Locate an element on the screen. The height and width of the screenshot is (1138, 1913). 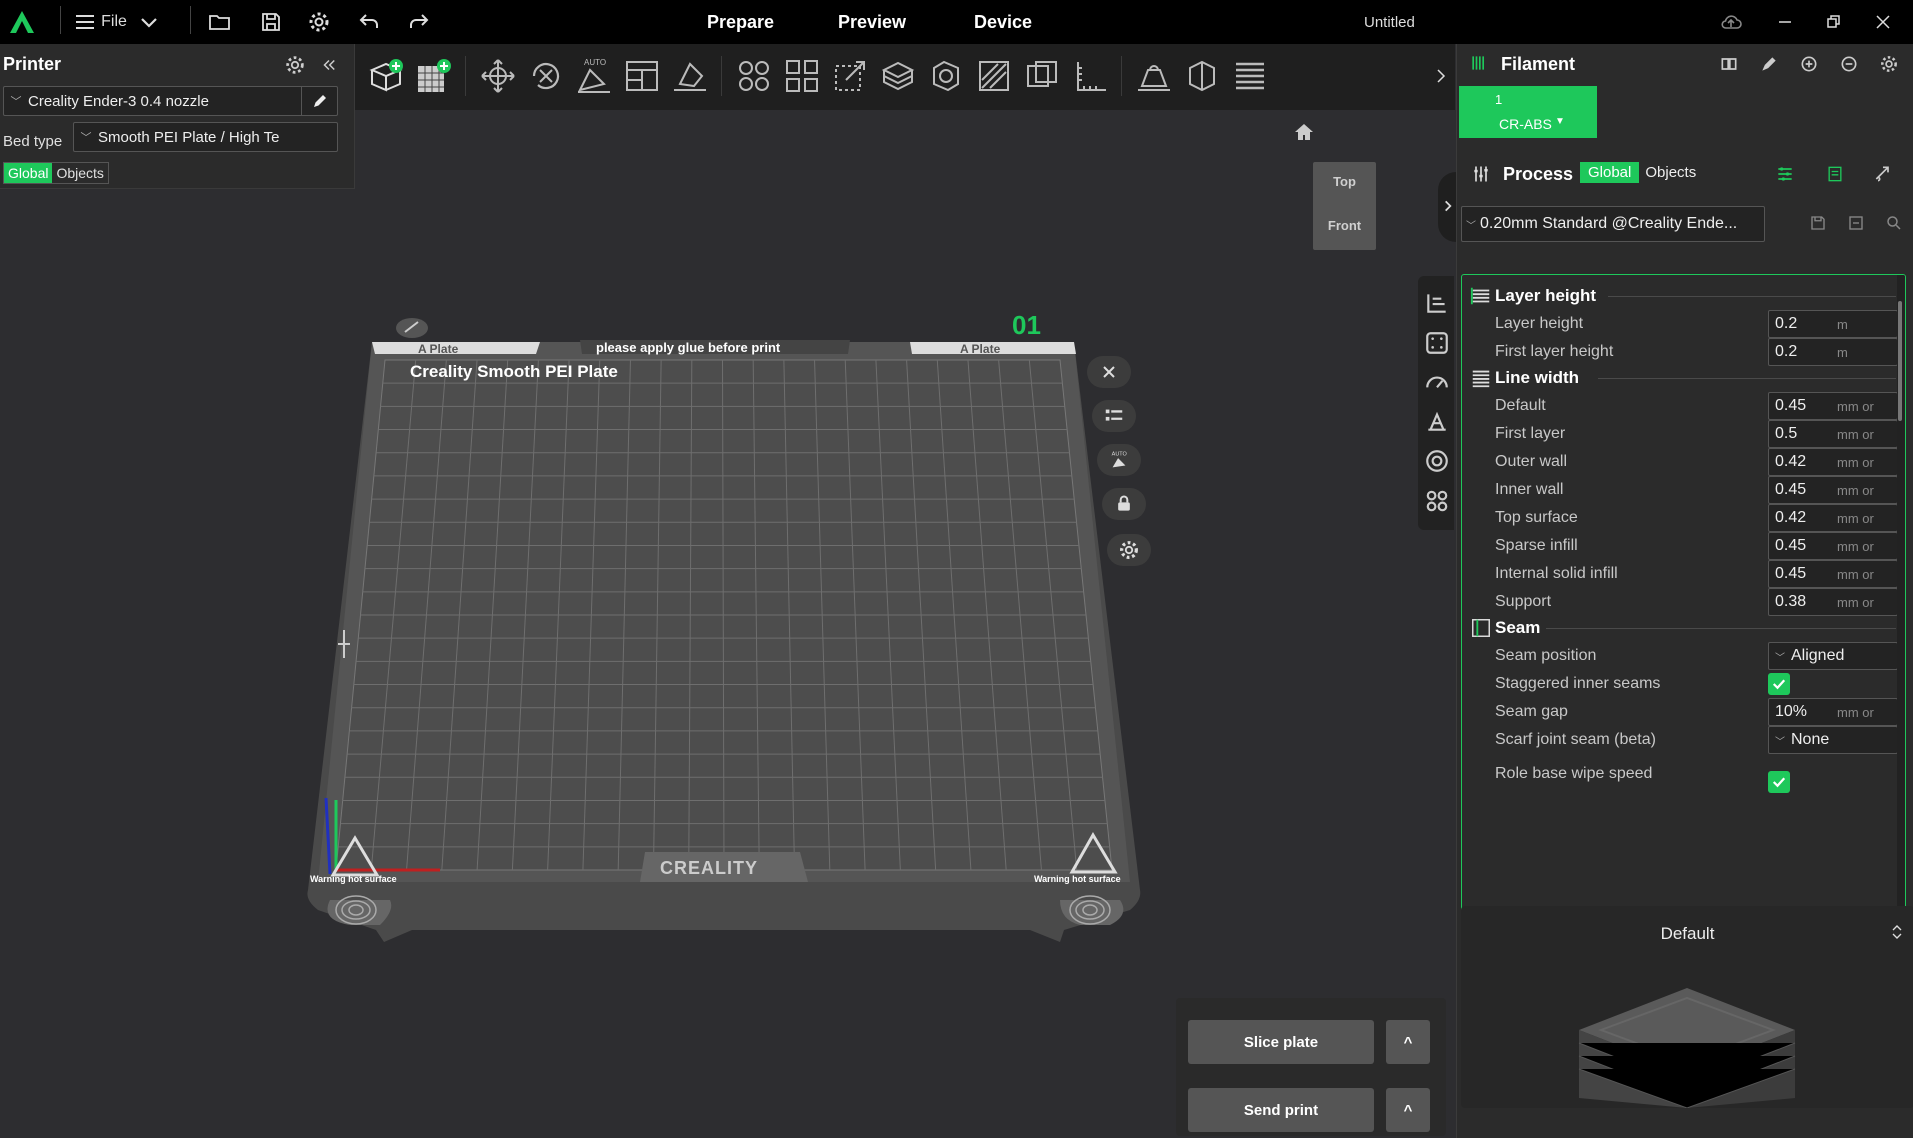
move-tool-button is located at coordinates (498, 76).